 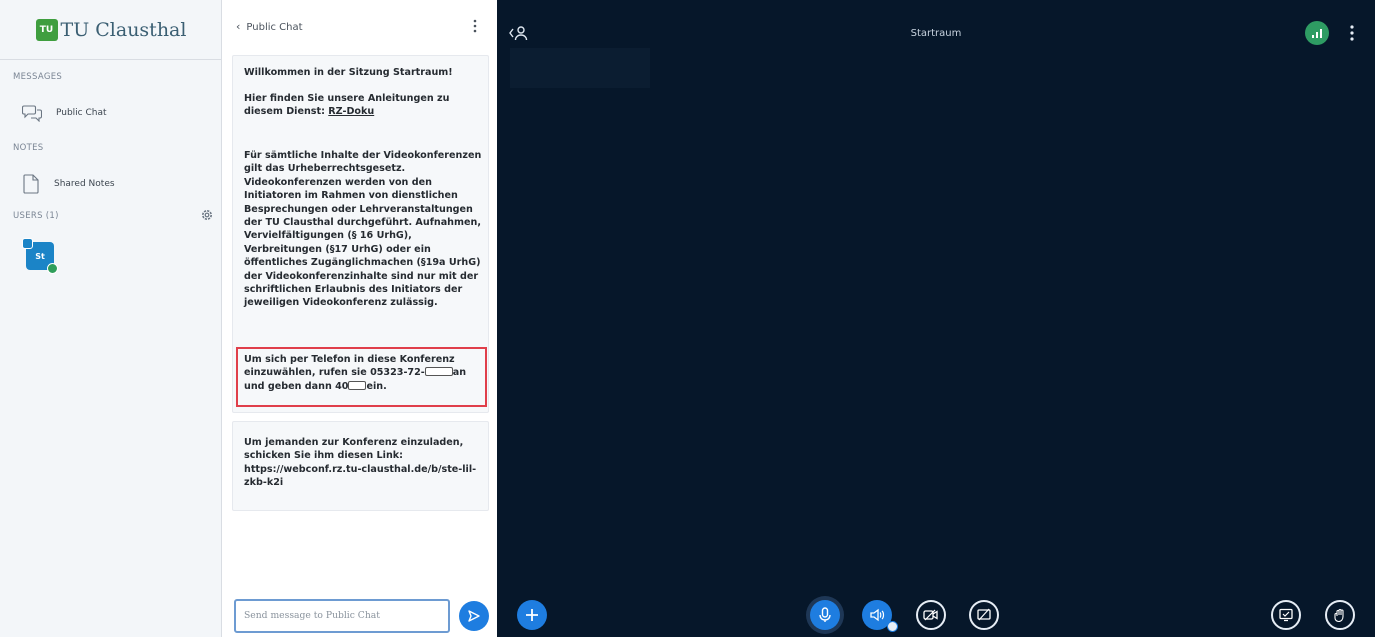 I want to click on send-button, so click(x=474, y=616).